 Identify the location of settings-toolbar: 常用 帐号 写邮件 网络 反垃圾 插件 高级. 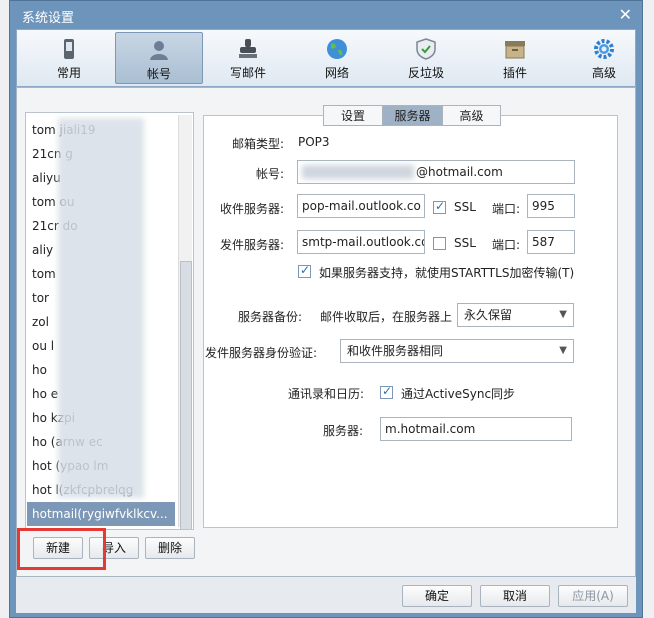
(326, 58).